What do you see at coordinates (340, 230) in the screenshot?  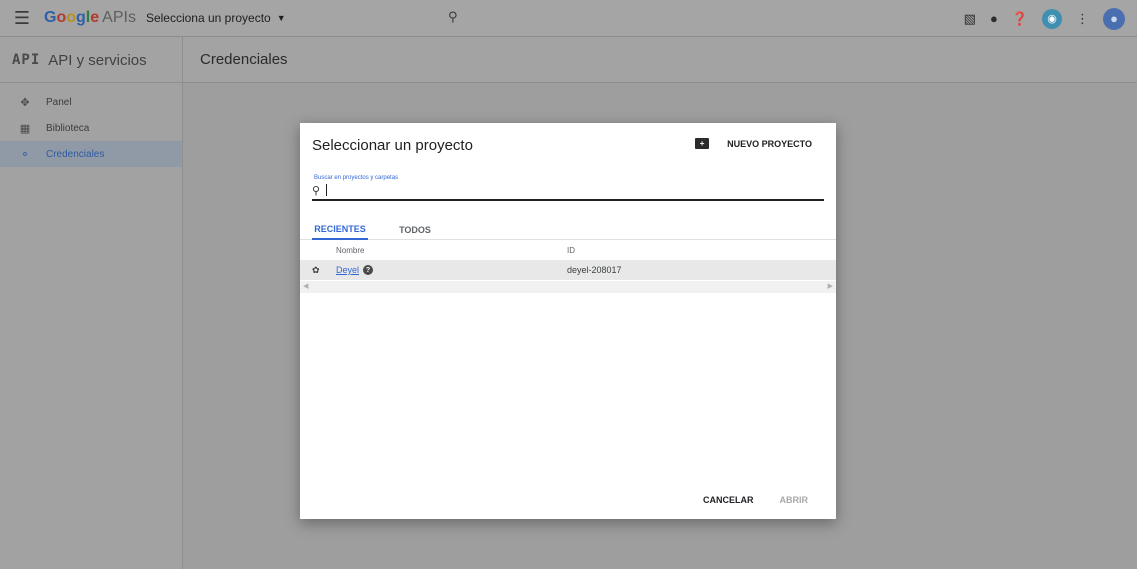 I see `tab-recientes: RECIENTES` at bounding box center [340, 230].